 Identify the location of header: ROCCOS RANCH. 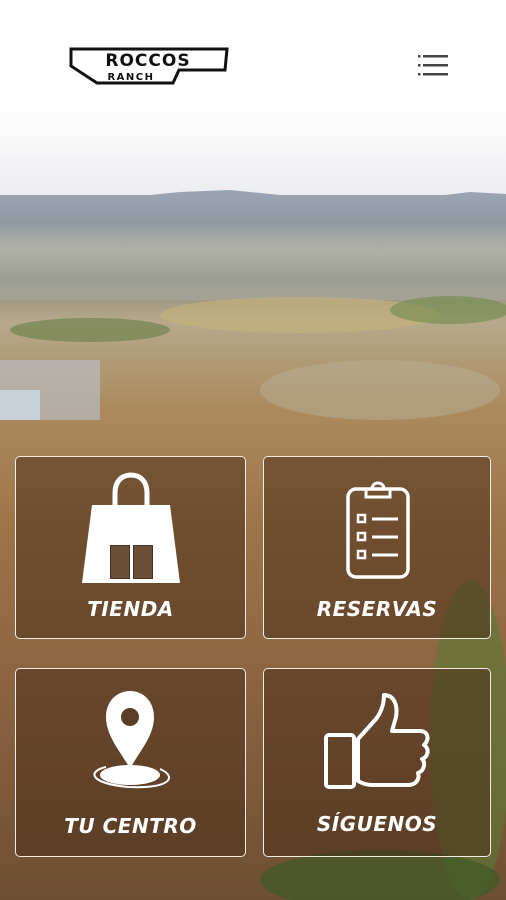
(253, 65).